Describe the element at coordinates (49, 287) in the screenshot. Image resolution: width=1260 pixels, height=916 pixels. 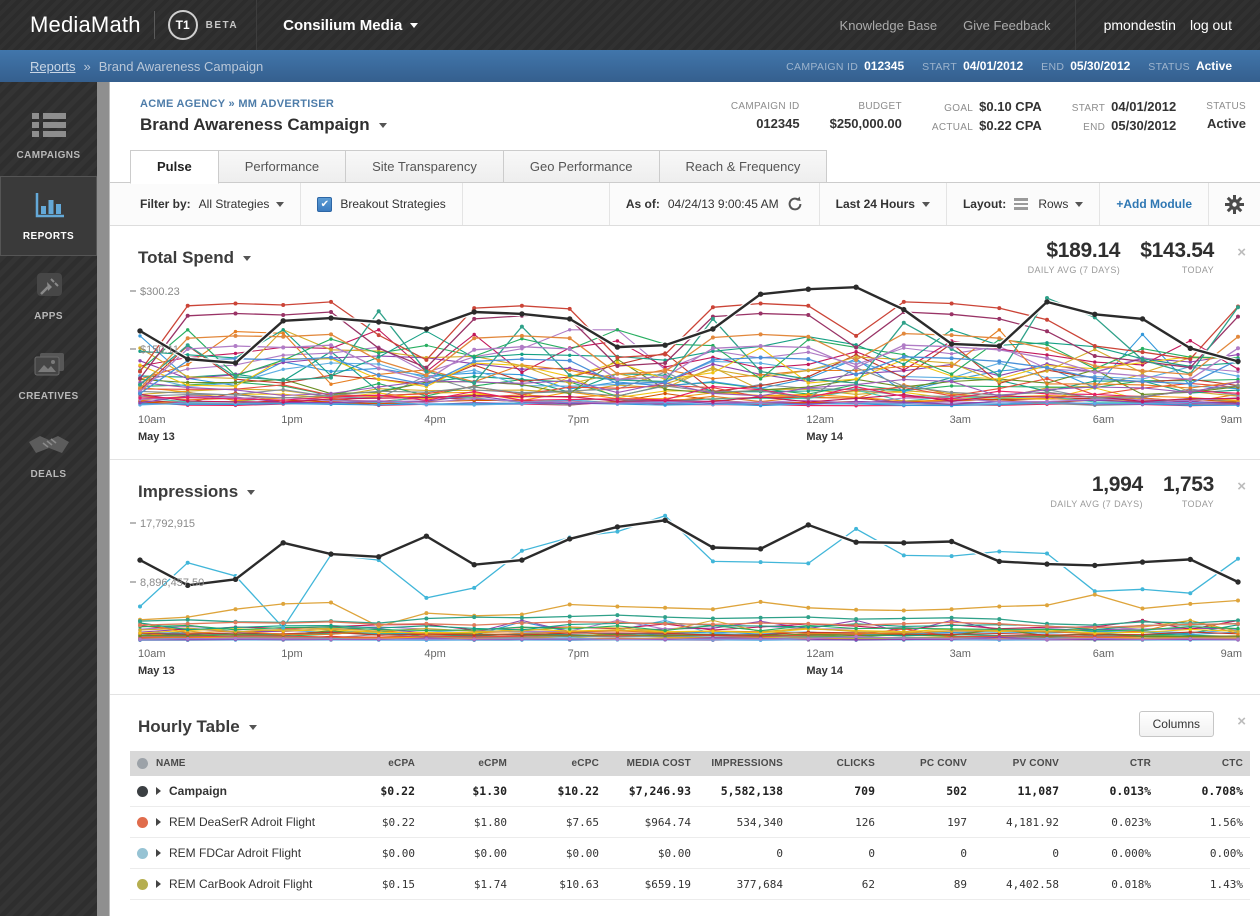
I see `plug-icon` at that location.